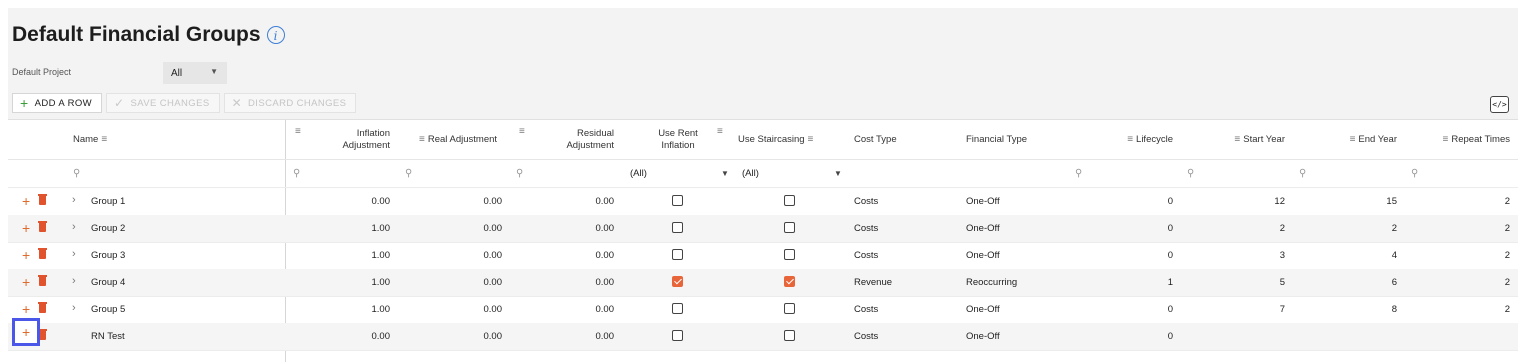  I want to click on repeat-times-cell, so click(1464, 336).